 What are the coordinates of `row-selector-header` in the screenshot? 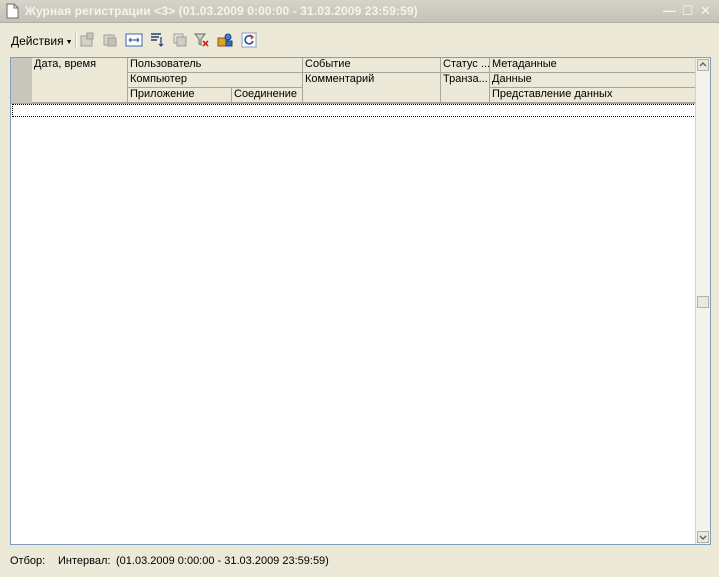 It's located at (22, 80).